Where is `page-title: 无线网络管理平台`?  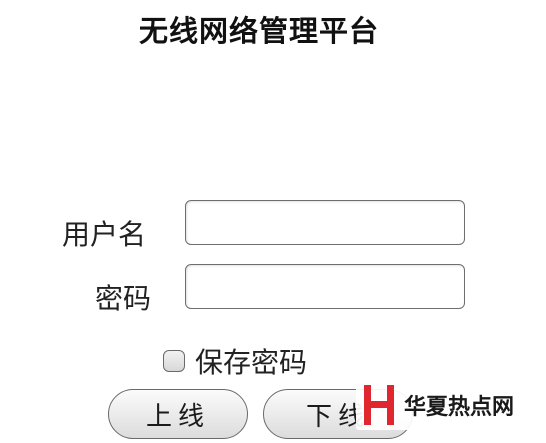 page-title: 无线网络管理平台 is located at coordinates (258, 31).